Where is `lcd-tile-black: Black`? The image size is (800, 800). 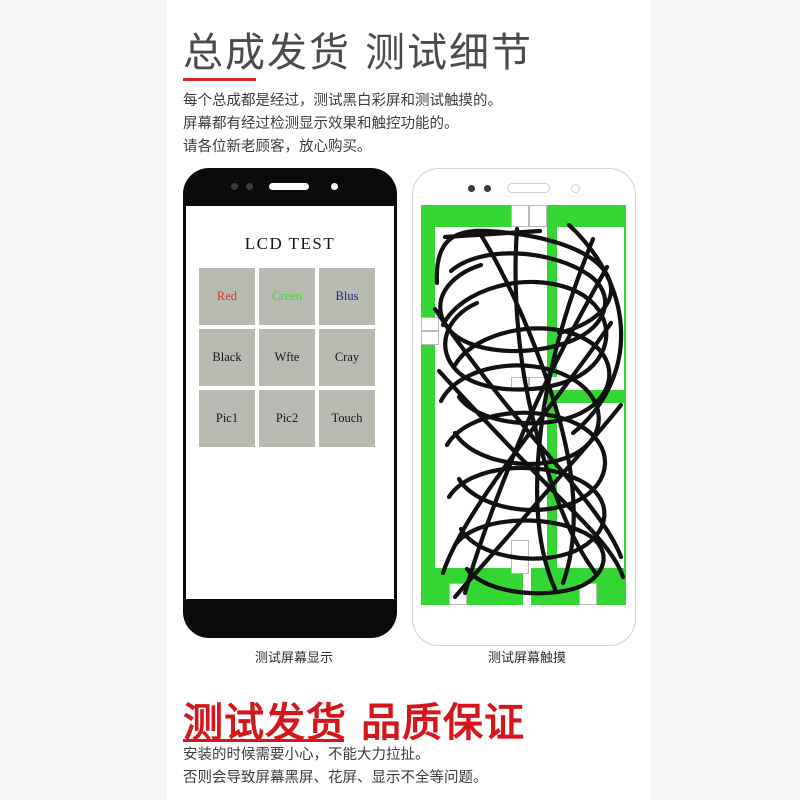 lcd-tile-black: Black is located at coordinates (227, 357).